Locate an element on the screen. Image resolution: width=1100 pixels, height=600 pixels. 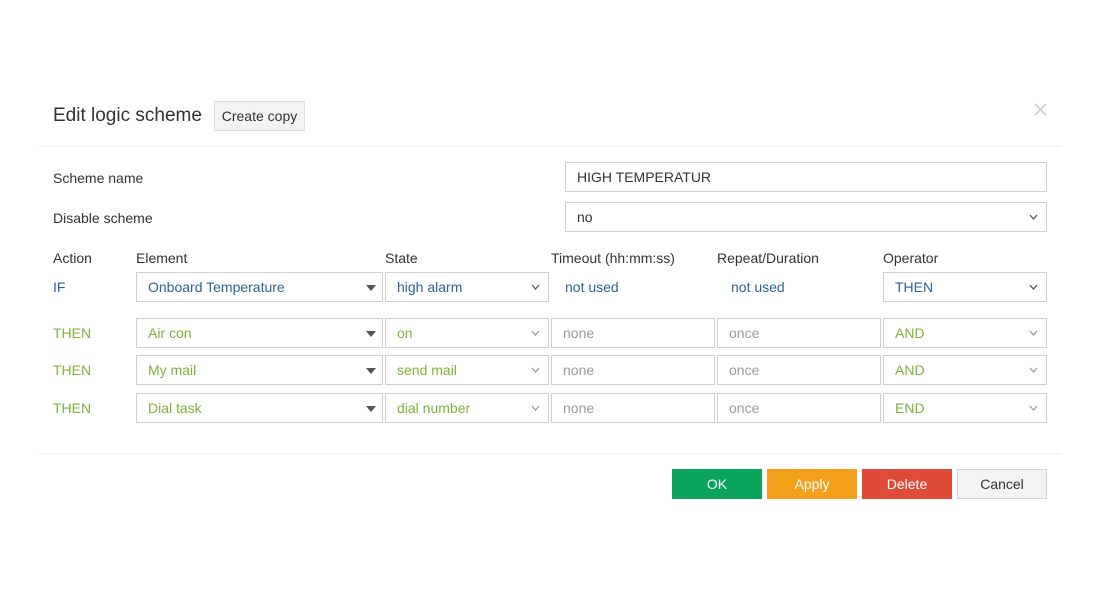
column-header-operator: Operator is located at coordinates (911, 258).